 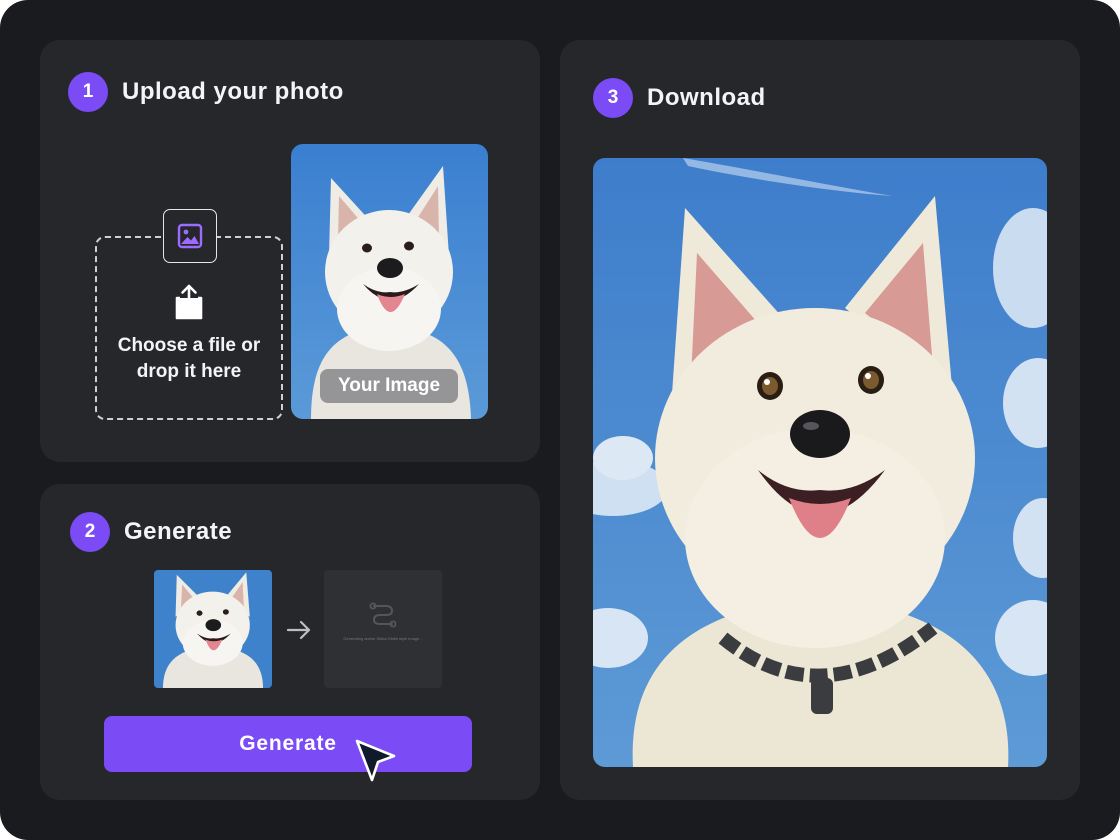 I want to click on dog-thumbnail, so click(x=213, y=629).